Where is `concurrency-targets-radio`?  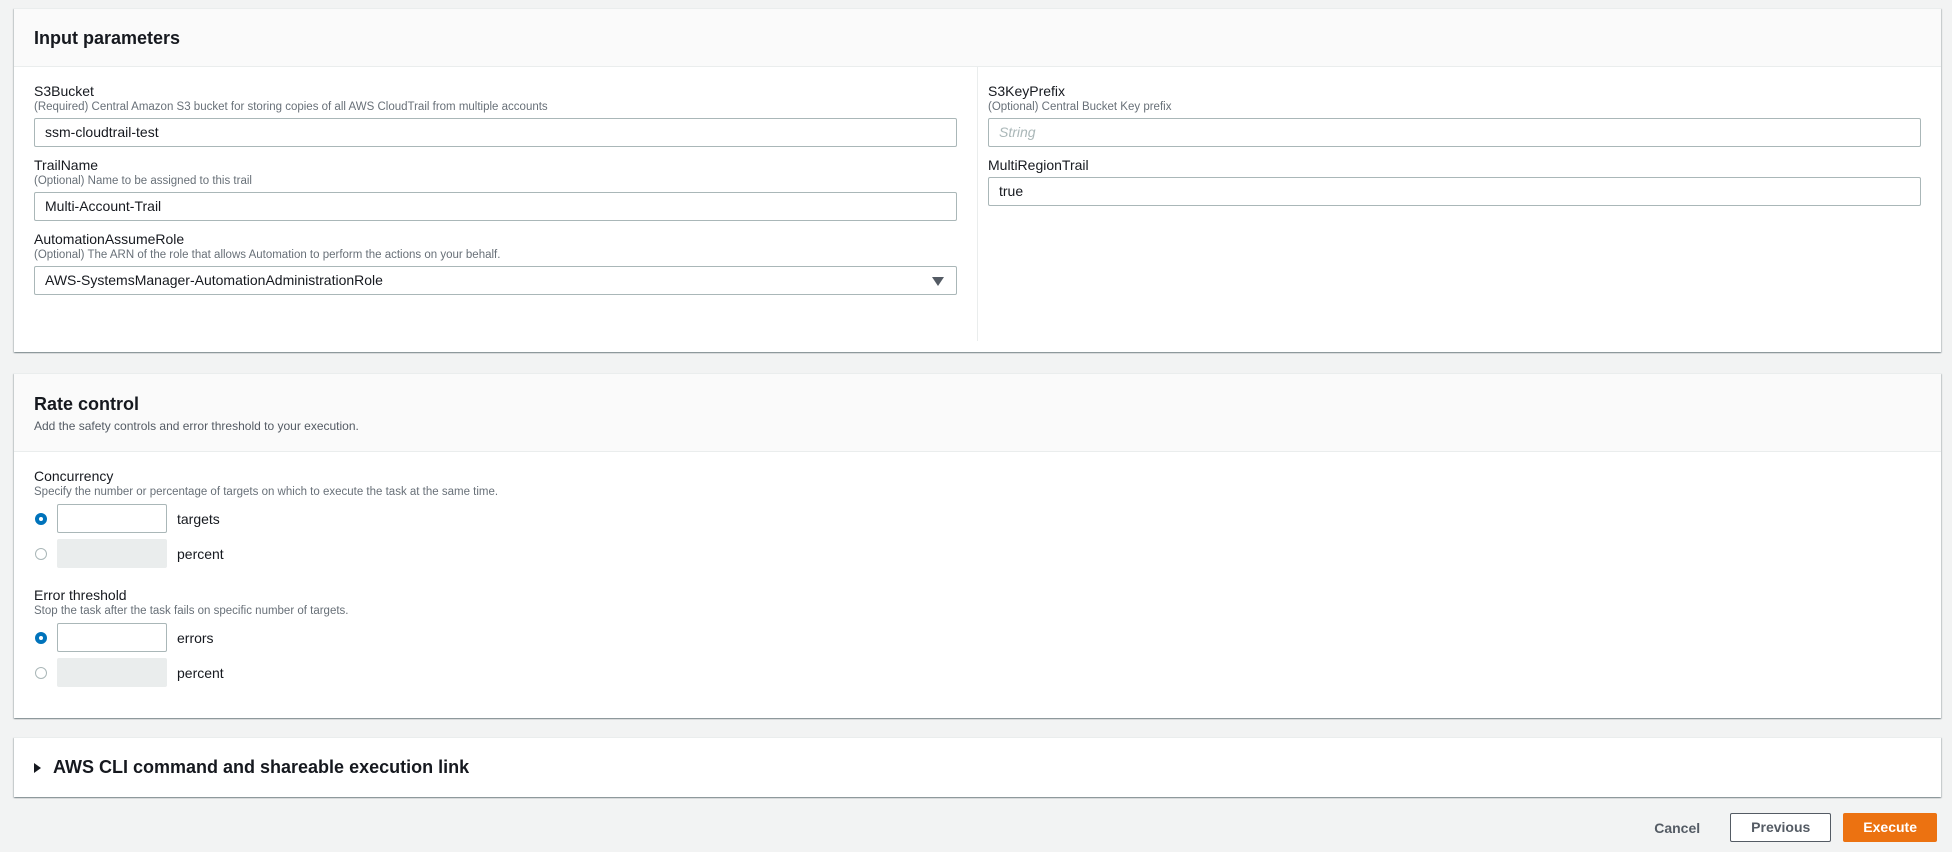
concurrency-targets-radio is located at coordinates (41, 518).